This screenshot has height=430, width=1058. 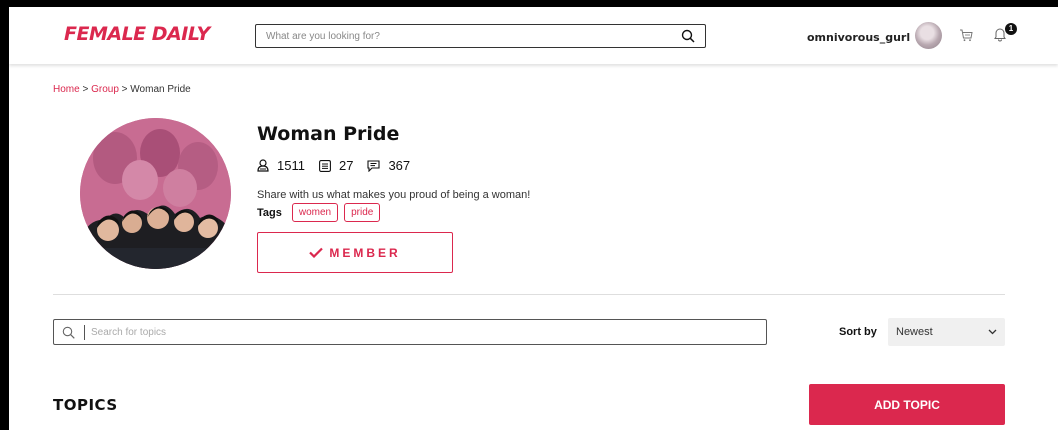 I want to click on notification-badge: 1, so click(x=1011, y=29).